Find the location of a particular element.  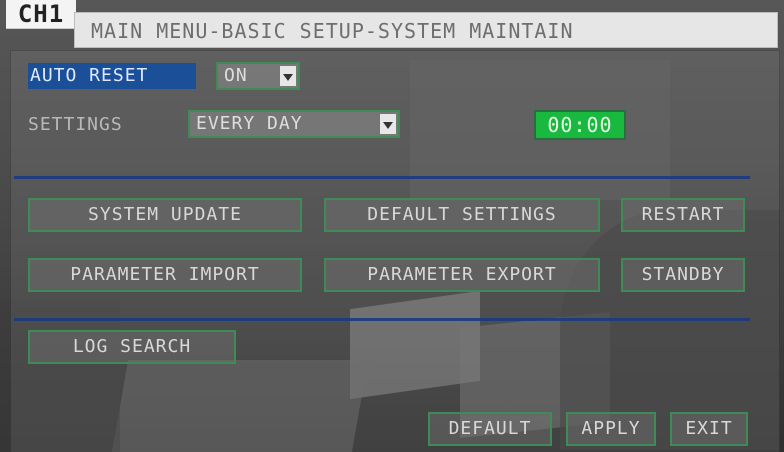

parameter-import-button: PARAMETER IMPORT is located at coordinates (165, 275).